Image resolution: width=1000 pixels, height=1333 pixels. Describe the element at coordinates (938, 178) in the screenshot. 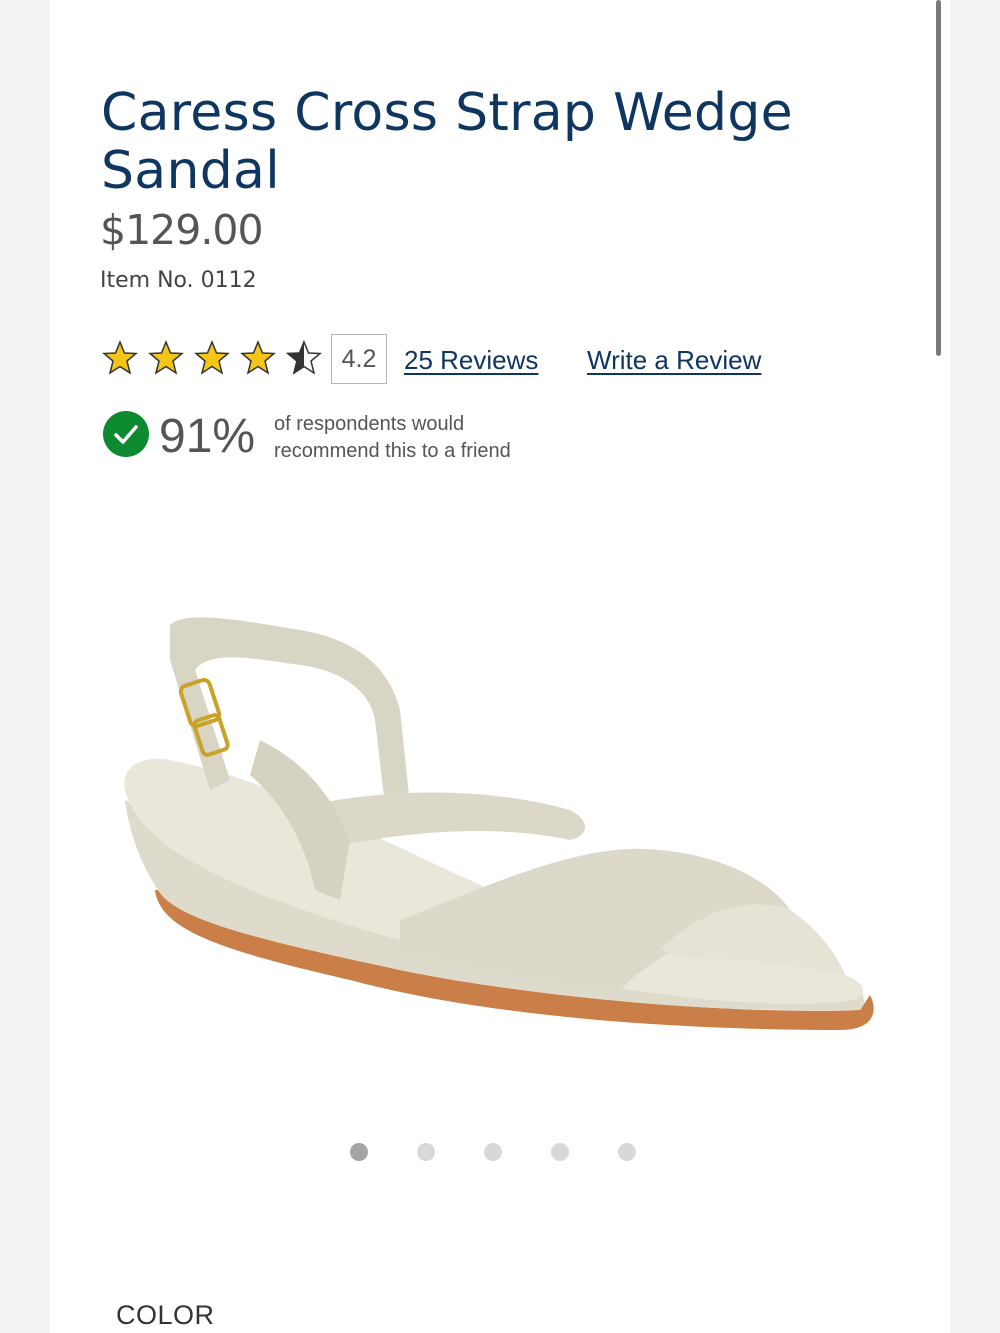

I see `scrollbar` at that location.